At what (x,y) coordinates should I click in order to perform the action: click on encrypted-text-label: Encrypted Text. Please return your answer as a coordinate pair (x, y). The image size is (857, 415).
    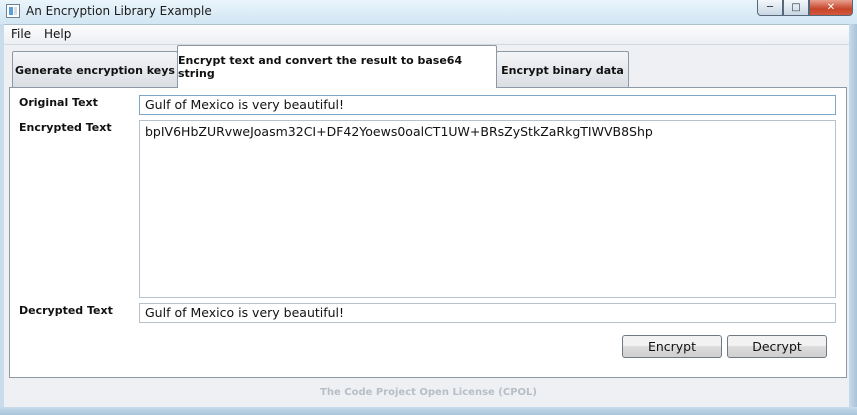
    Looking at the image, I should click on (65, 127).